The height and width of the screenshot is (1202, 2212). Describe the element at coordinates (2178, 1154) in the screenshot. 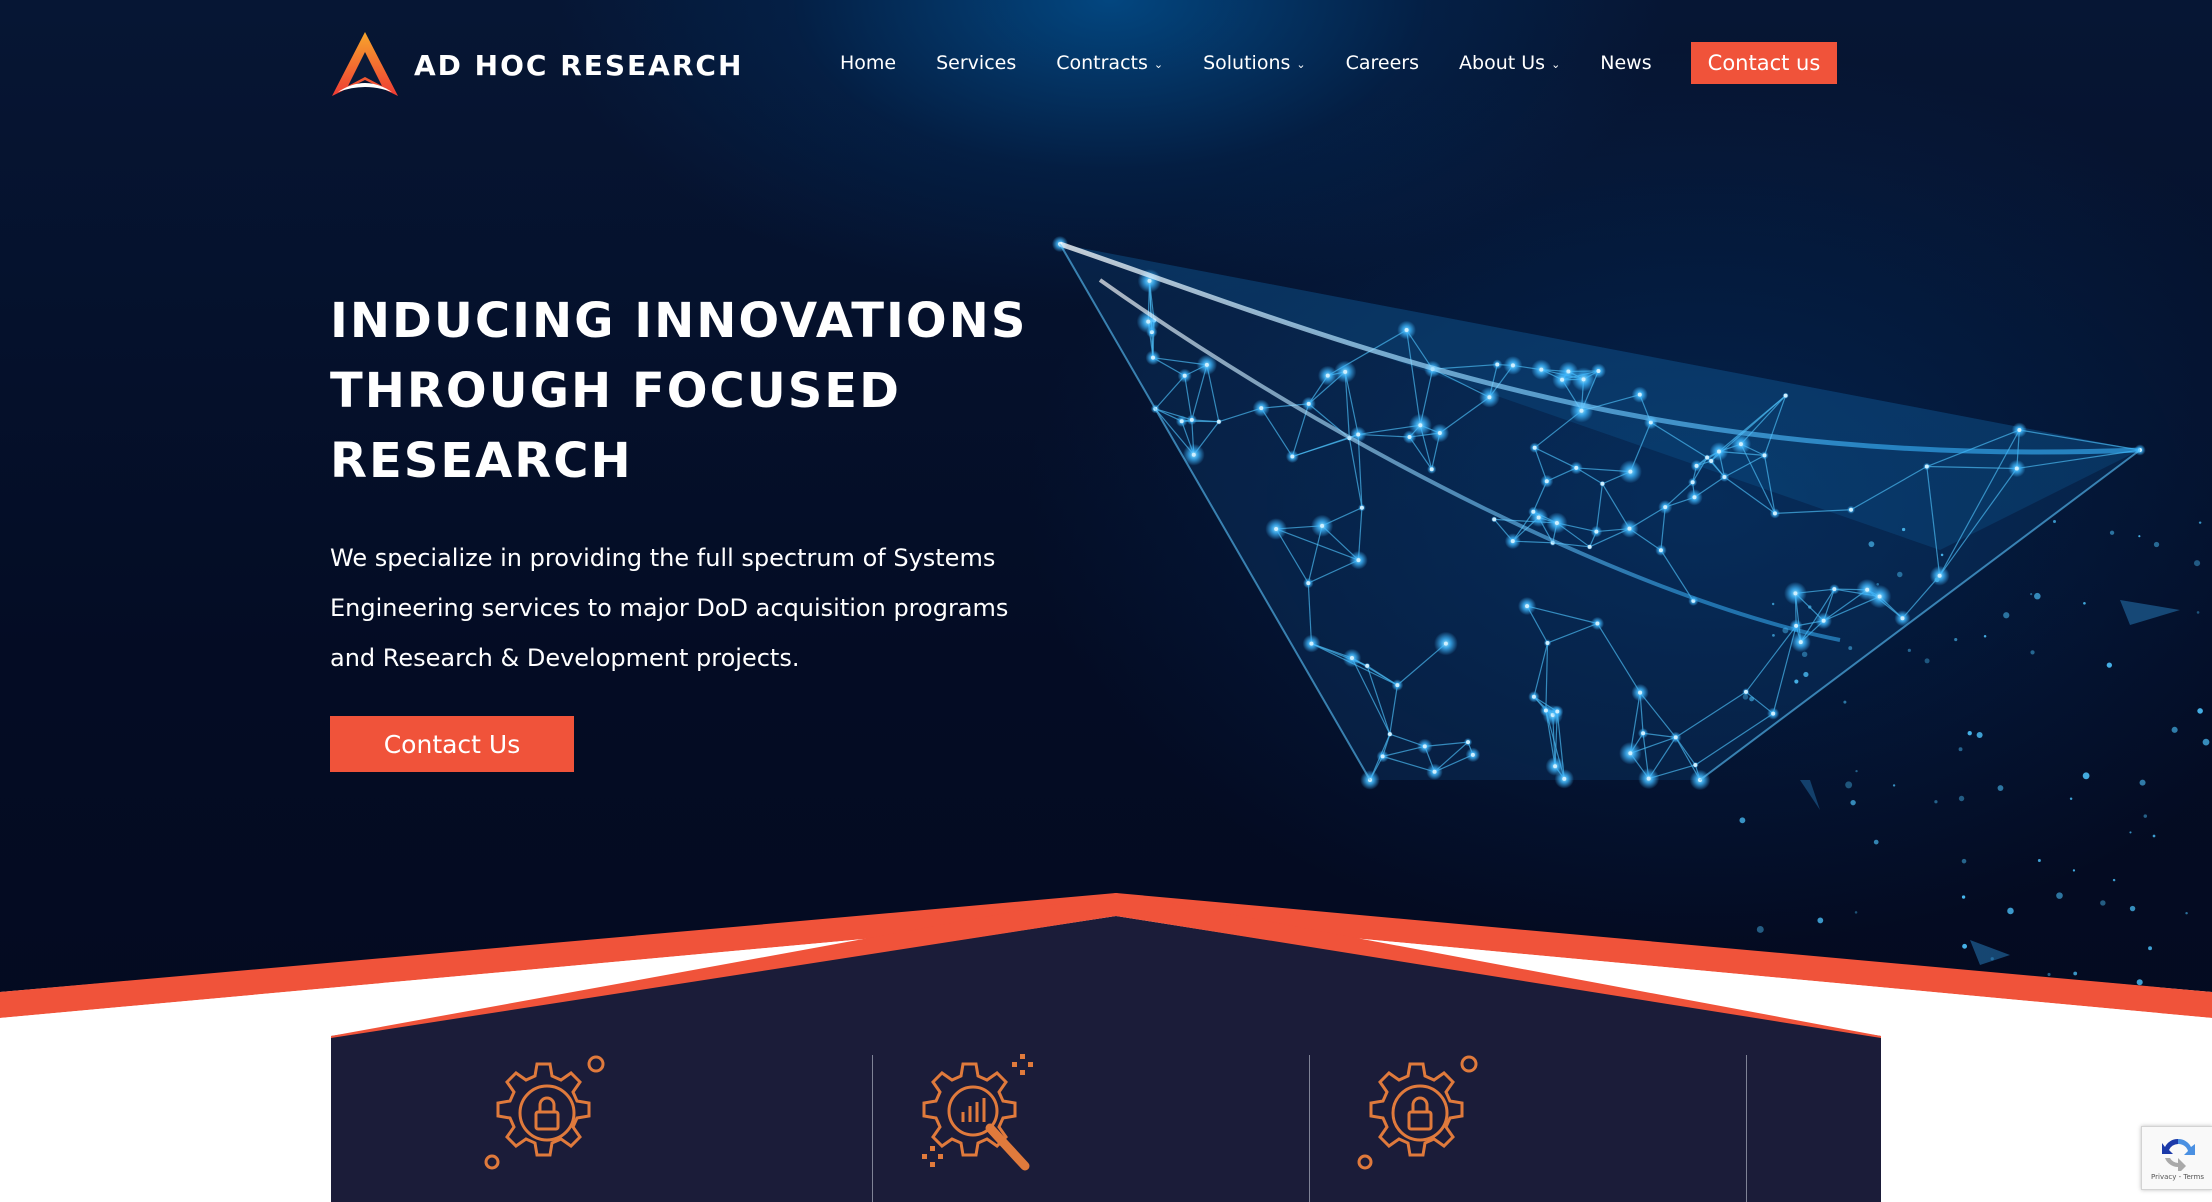

I see `recaptcha-icon` at that location.